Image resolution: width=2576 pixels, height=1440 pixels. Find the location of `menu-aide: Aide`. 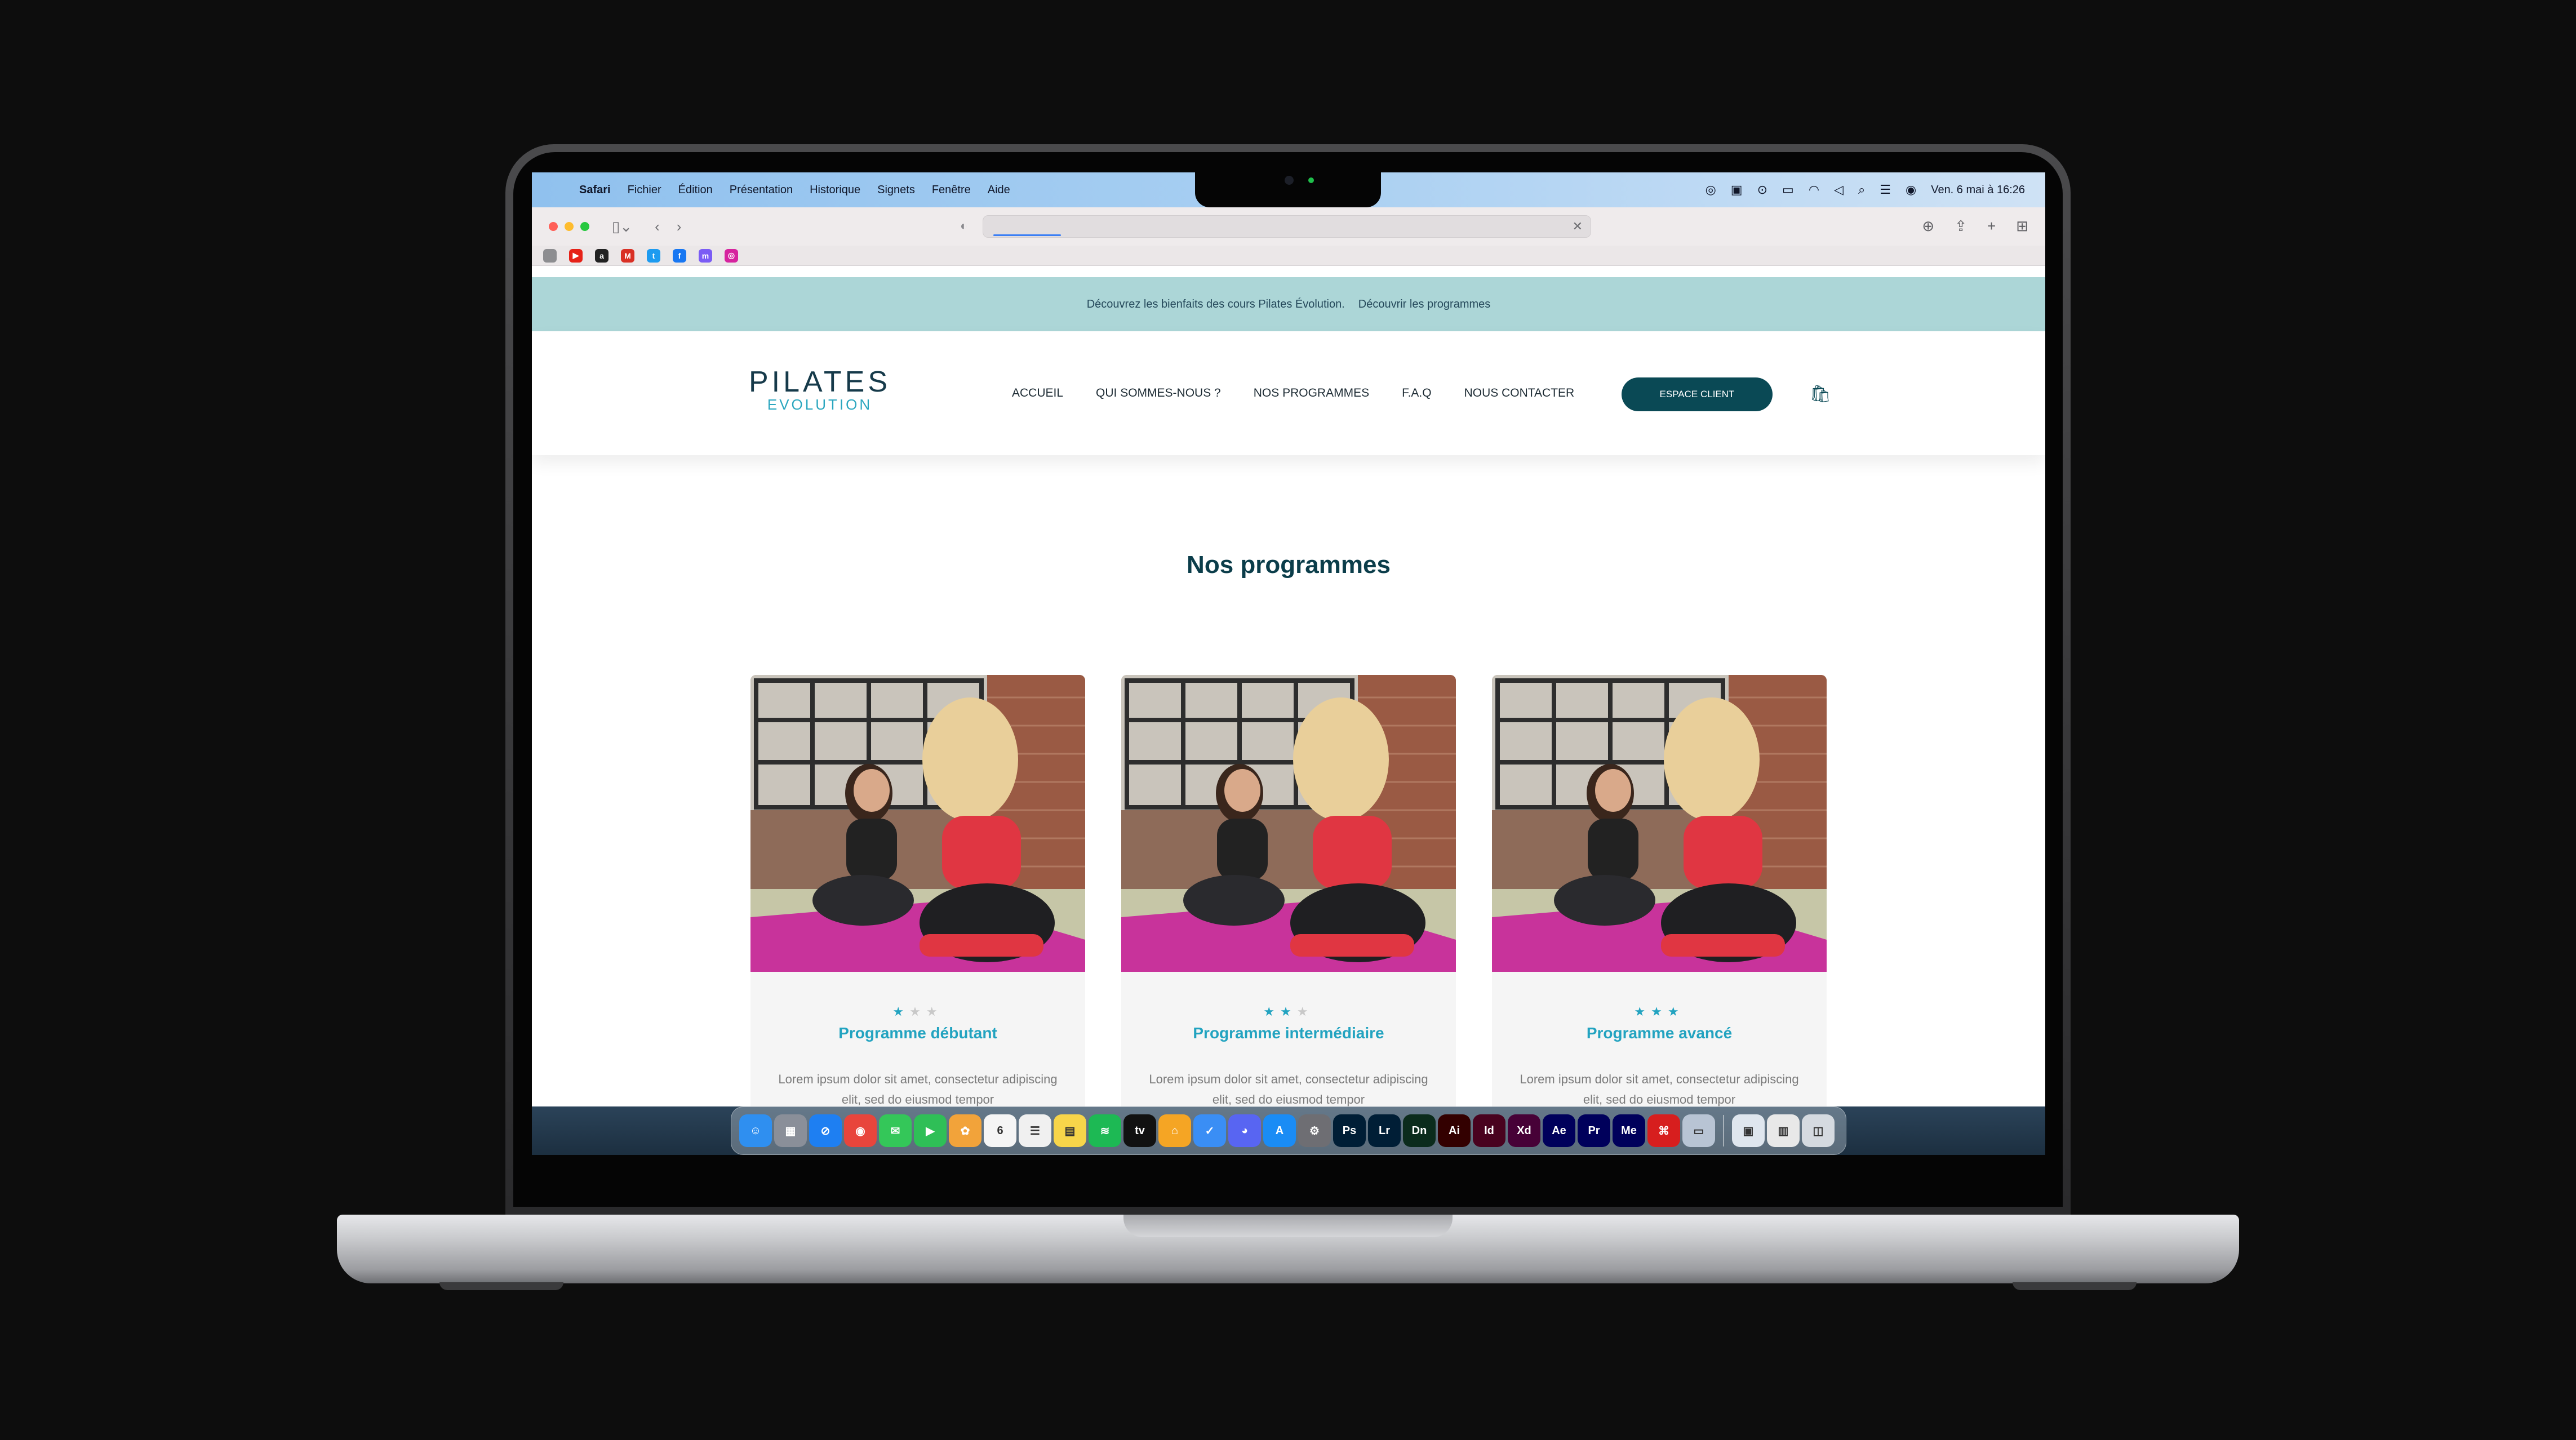

menu-aide: Aide is located at coordinates (999, 190).